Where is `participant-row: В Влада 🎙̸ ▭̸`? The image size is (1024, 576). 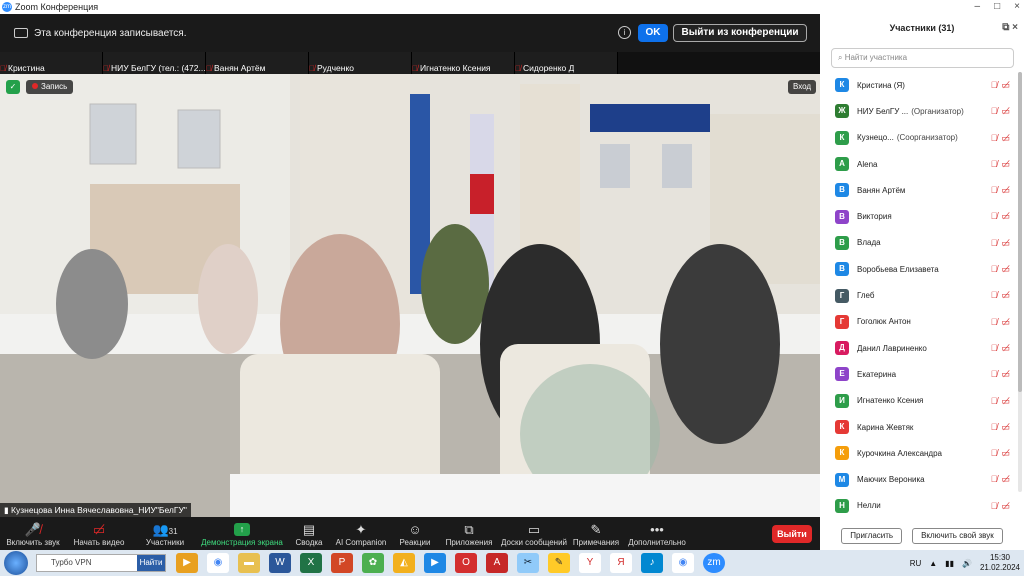
participant-row: В Влада 🎙̸ ▭̸ is located at coordinates (922, 243).